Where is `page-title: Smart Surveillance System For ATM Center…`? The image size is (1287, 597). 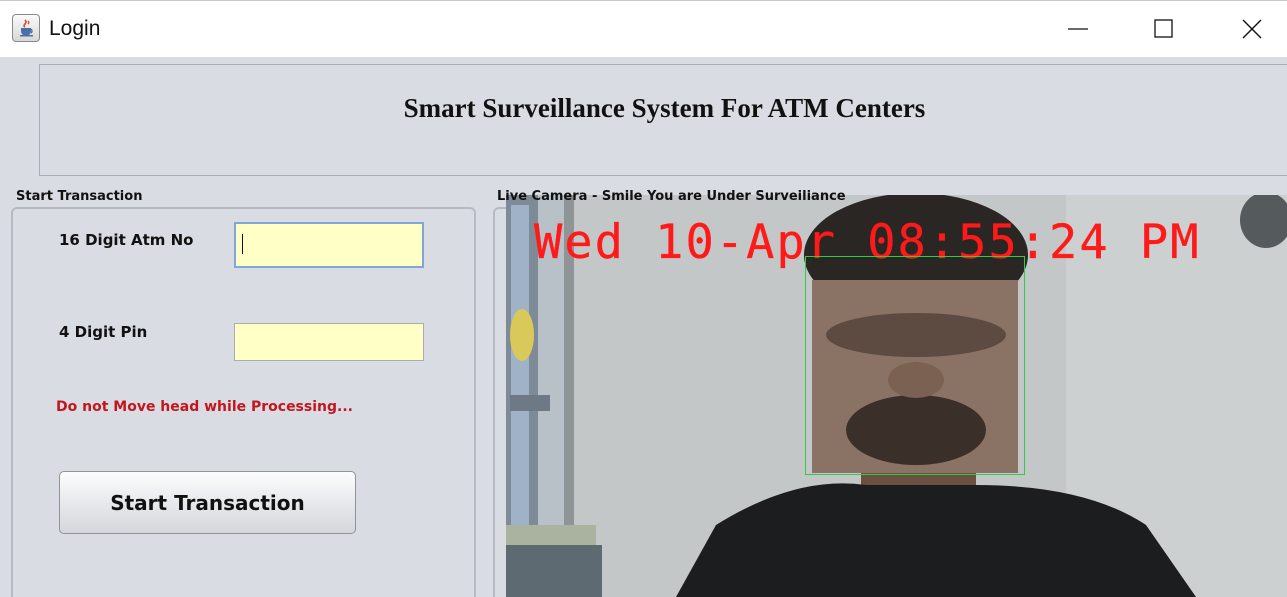 page-title: Smart Surveillance System For ATM Center… is located at coordinates (664, 108).